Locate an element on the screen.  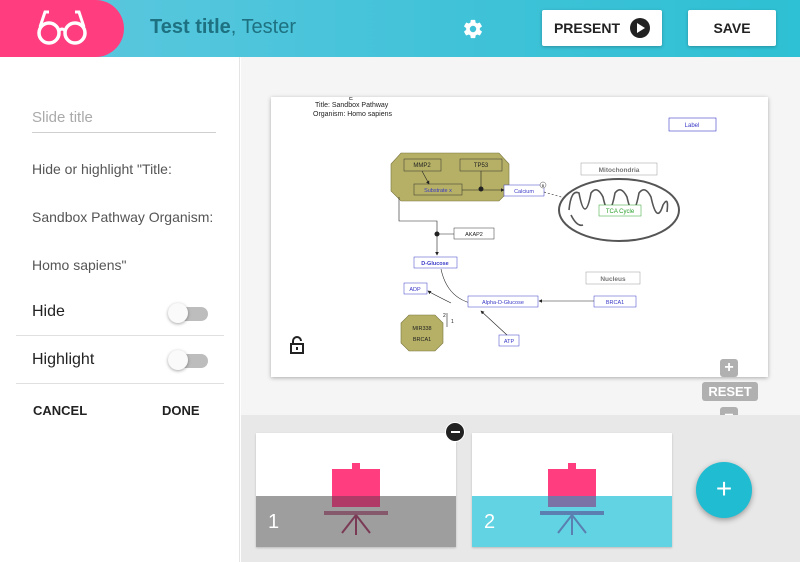
top-bar: Test title, Tester PRESENT SAVE is located at coordinates (400, 28).